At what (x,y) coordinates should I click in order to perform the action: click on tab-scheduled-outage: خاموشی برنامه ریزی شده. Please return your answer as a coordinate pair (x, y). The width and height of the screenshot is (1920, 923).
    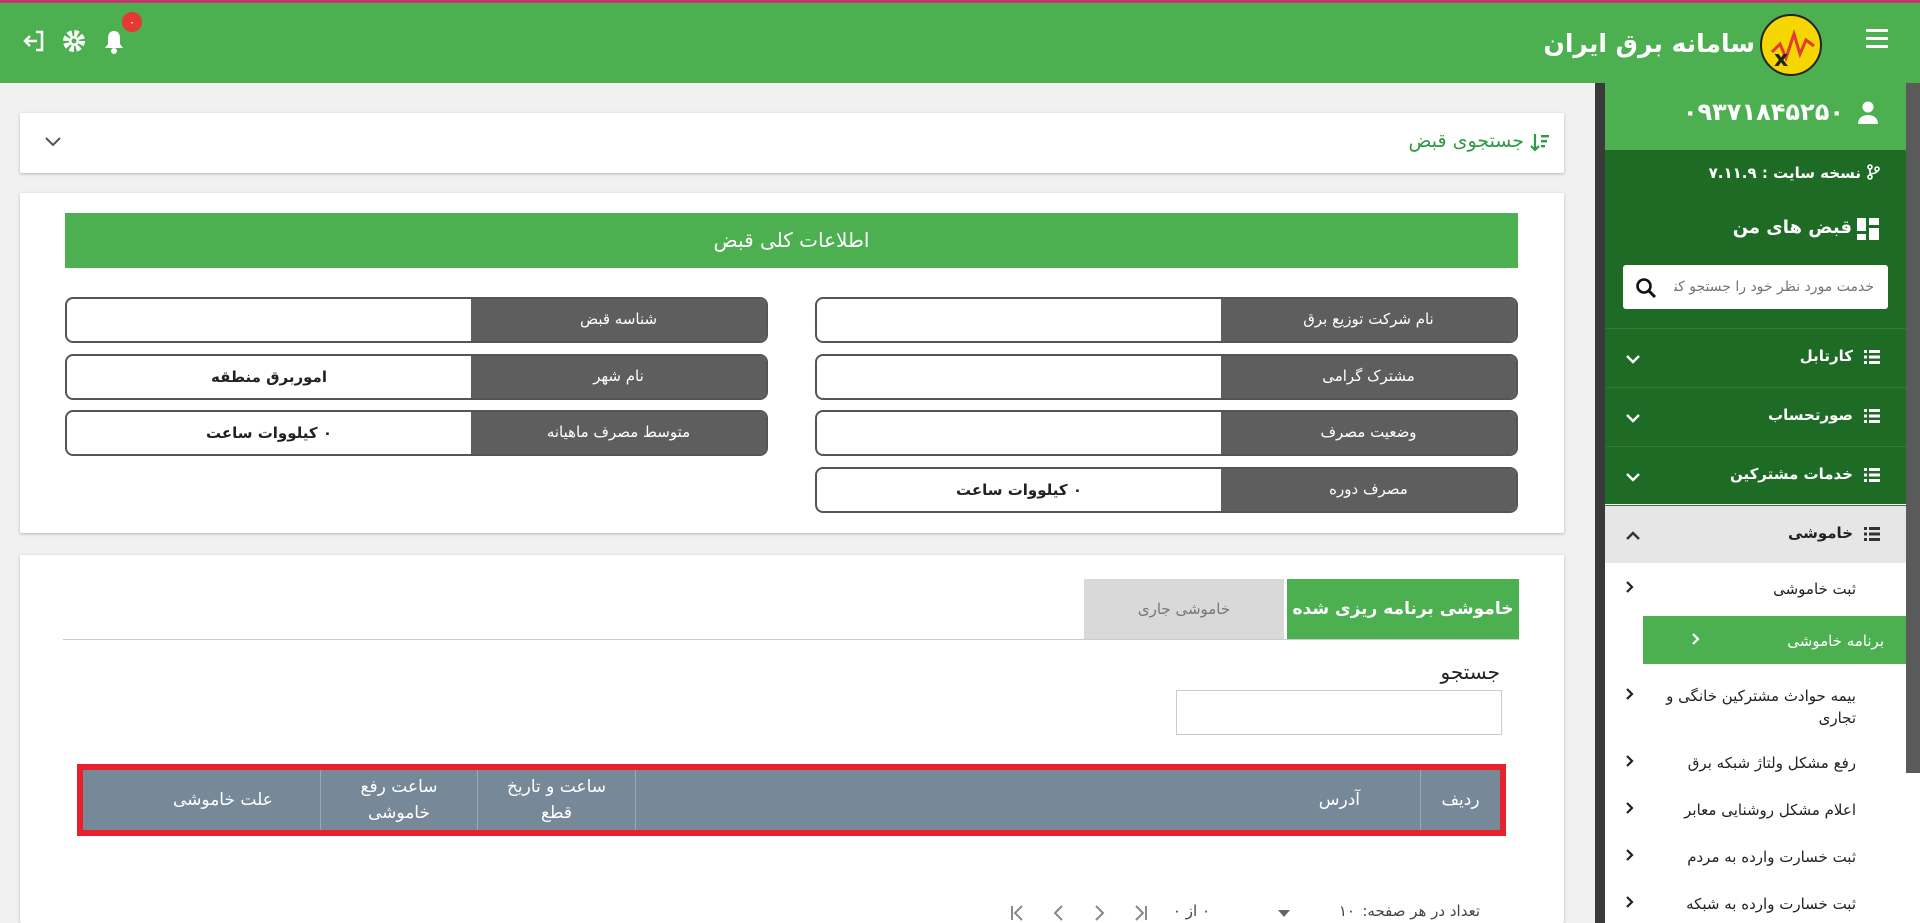
    Looking at the image, I should click on (1403, 609).